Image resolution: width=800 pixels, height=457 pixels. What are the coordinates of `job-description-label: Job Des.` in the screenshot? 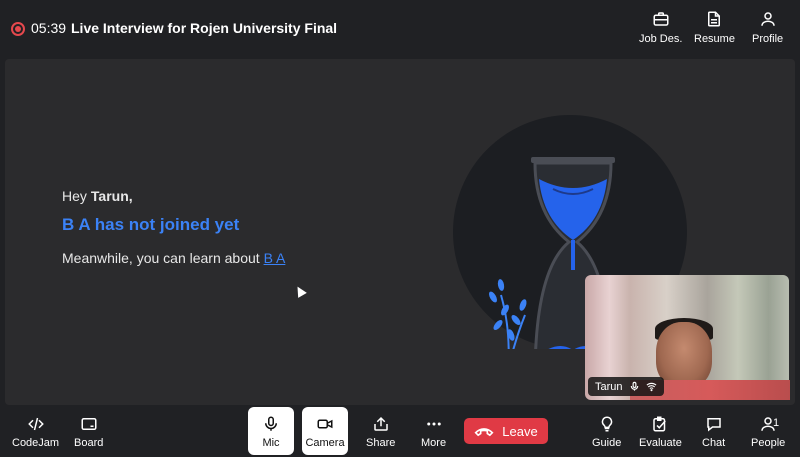 It's located at (661, 39).